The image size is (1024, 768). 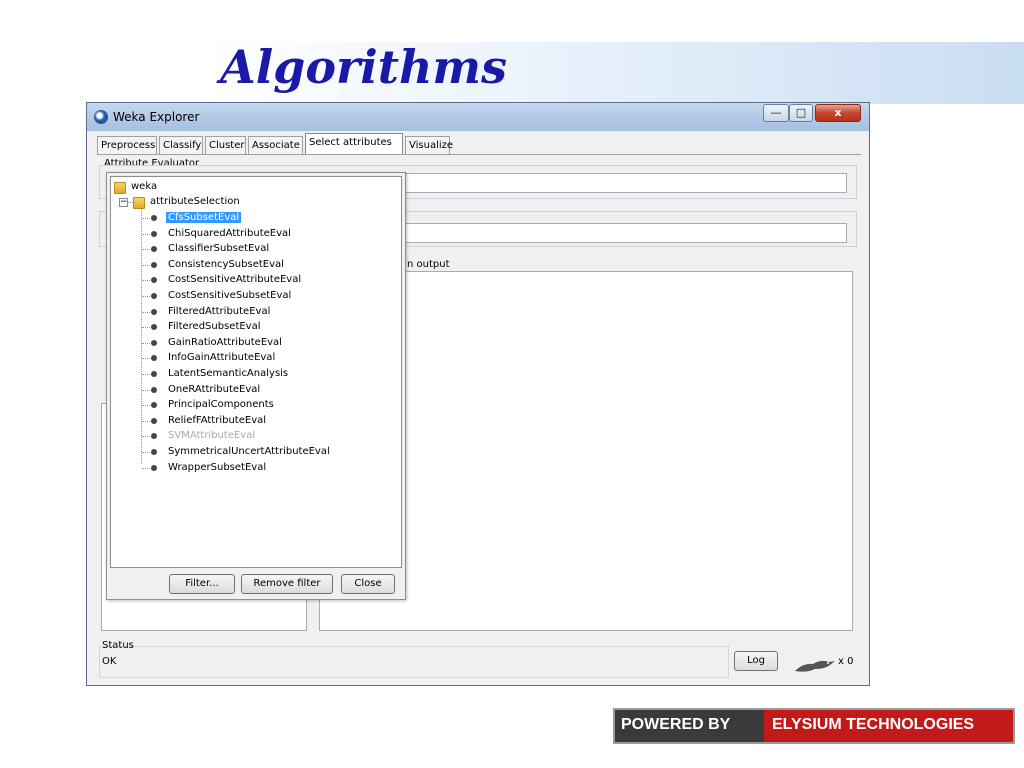 I want to click on tab-divider, so click(x=479, y=154).